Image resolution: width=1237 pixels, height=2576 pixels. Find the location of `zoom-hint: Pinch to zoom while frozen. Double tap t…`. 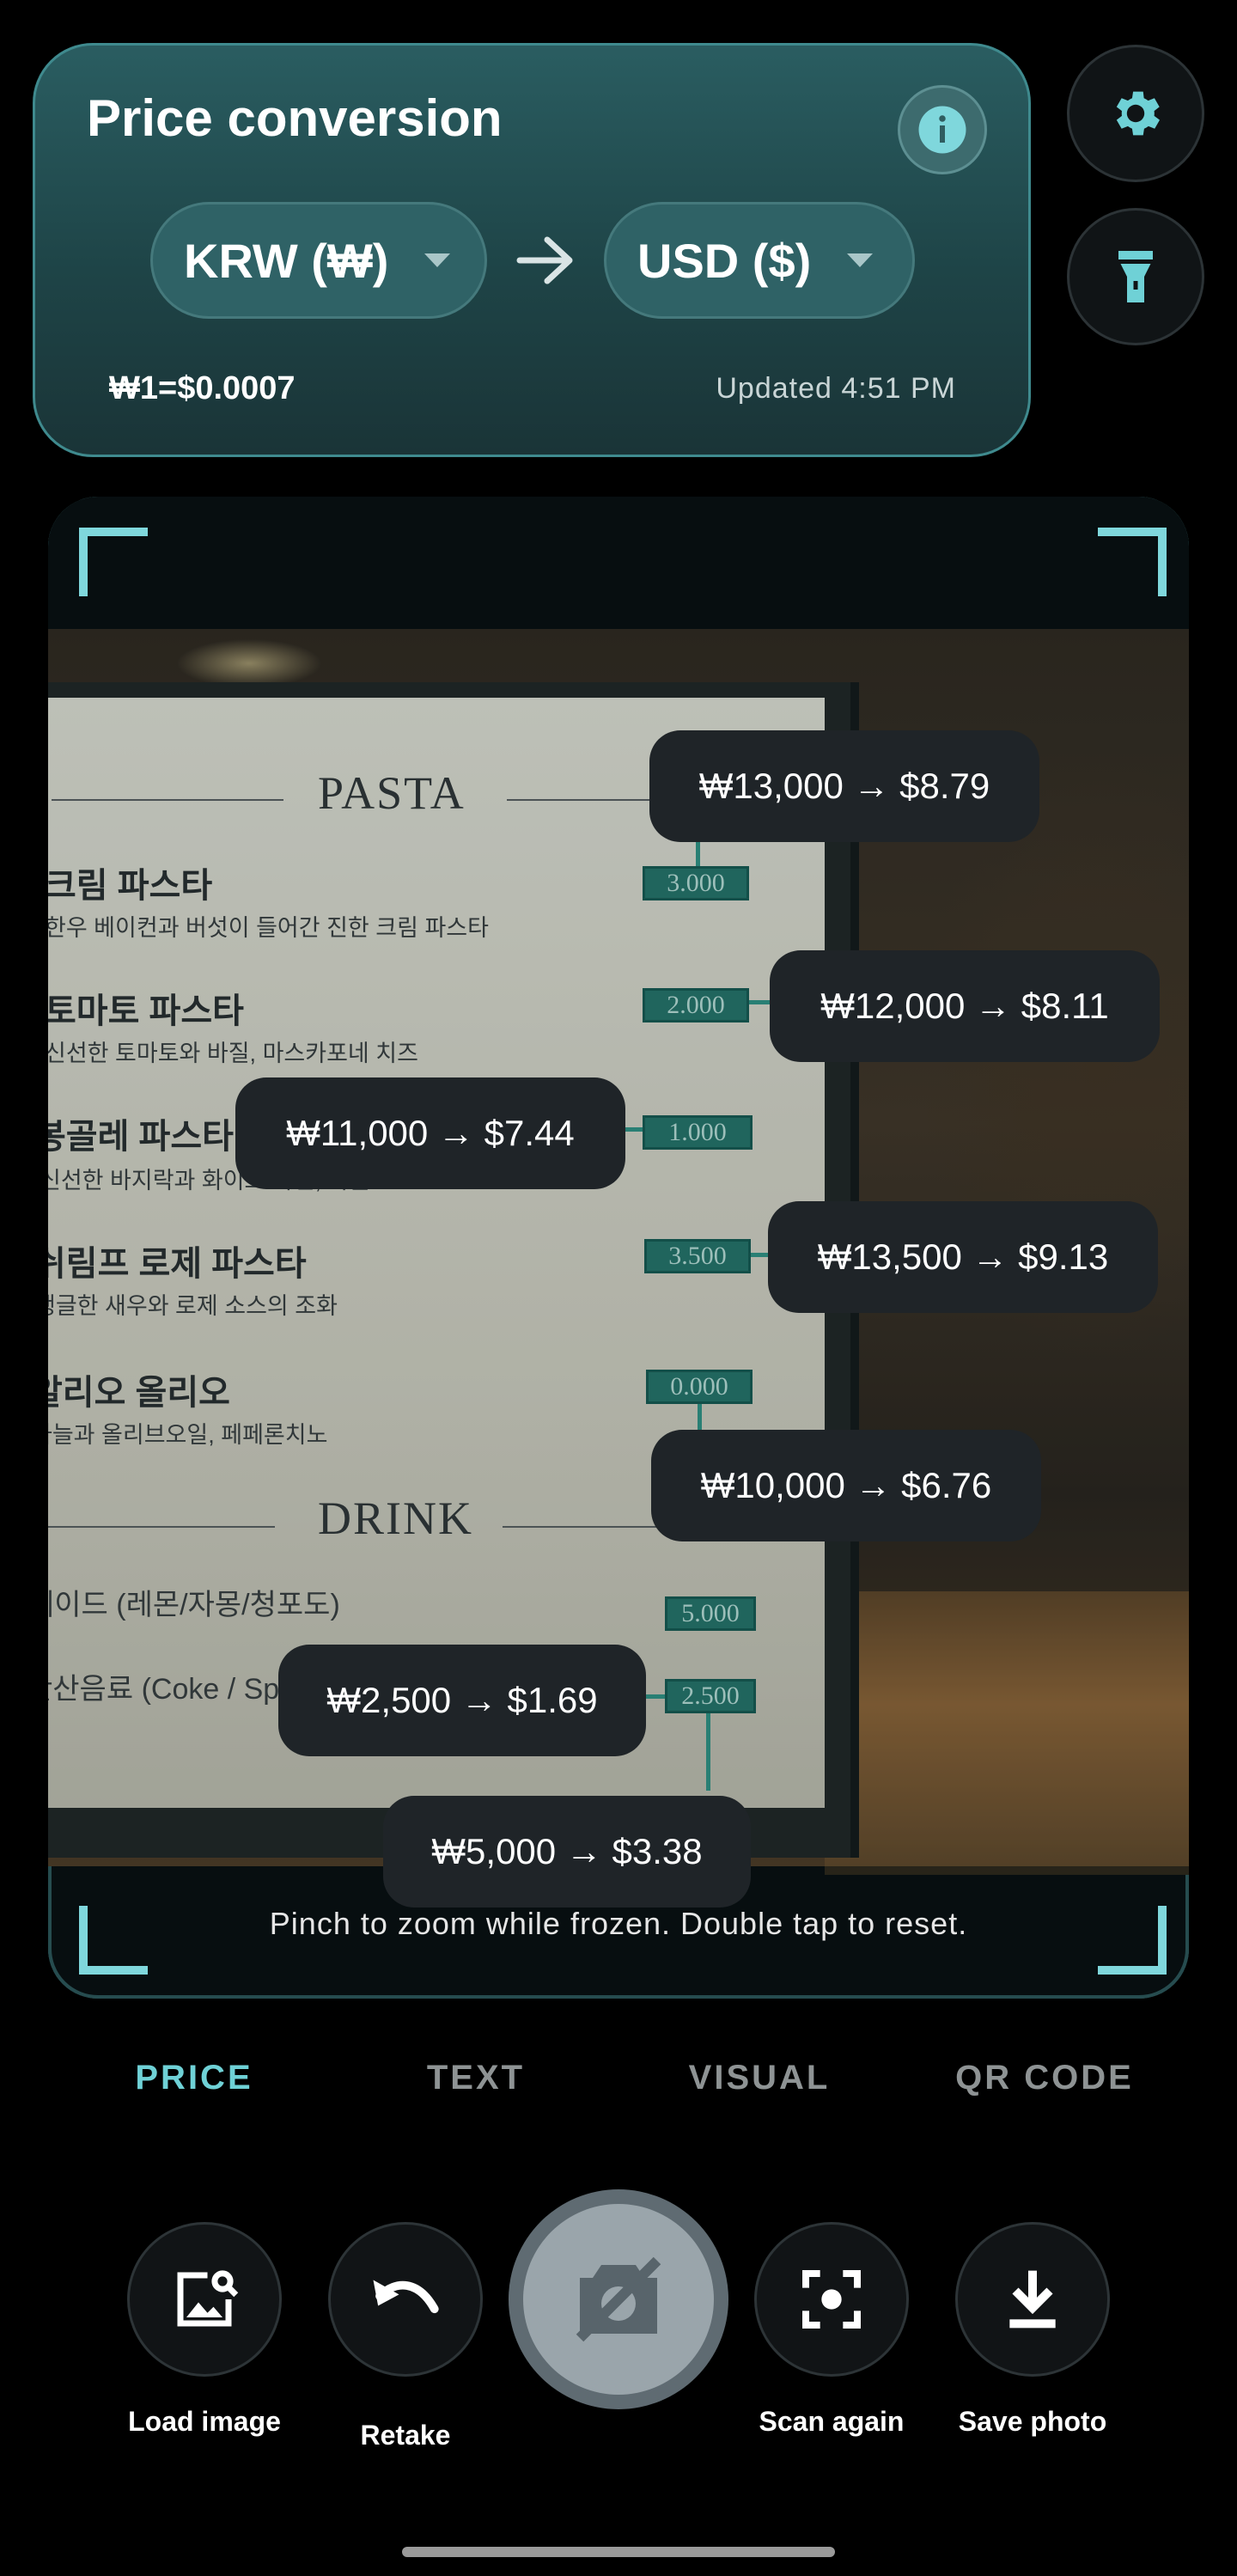

zoom-hint: Pinch to zoom while frozen. Double tap t… is located at coordinates (618, 1924).